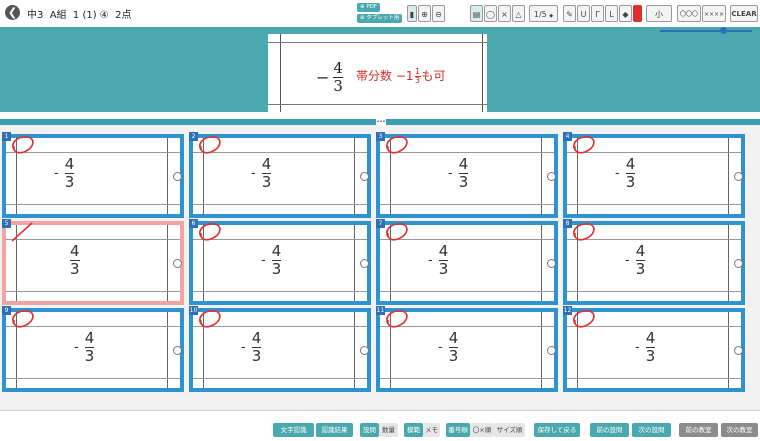 The height and width of the screenshot is (441, 760). Describe the element at coordinates (509, 430) in the screenshot. I see `size-order-tab: サイズ順` at that location.